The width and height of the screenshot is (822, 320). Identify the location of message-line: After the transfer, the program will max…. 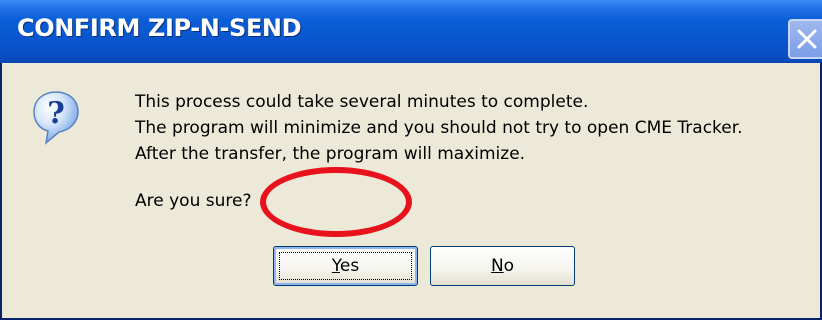
(330, 154).